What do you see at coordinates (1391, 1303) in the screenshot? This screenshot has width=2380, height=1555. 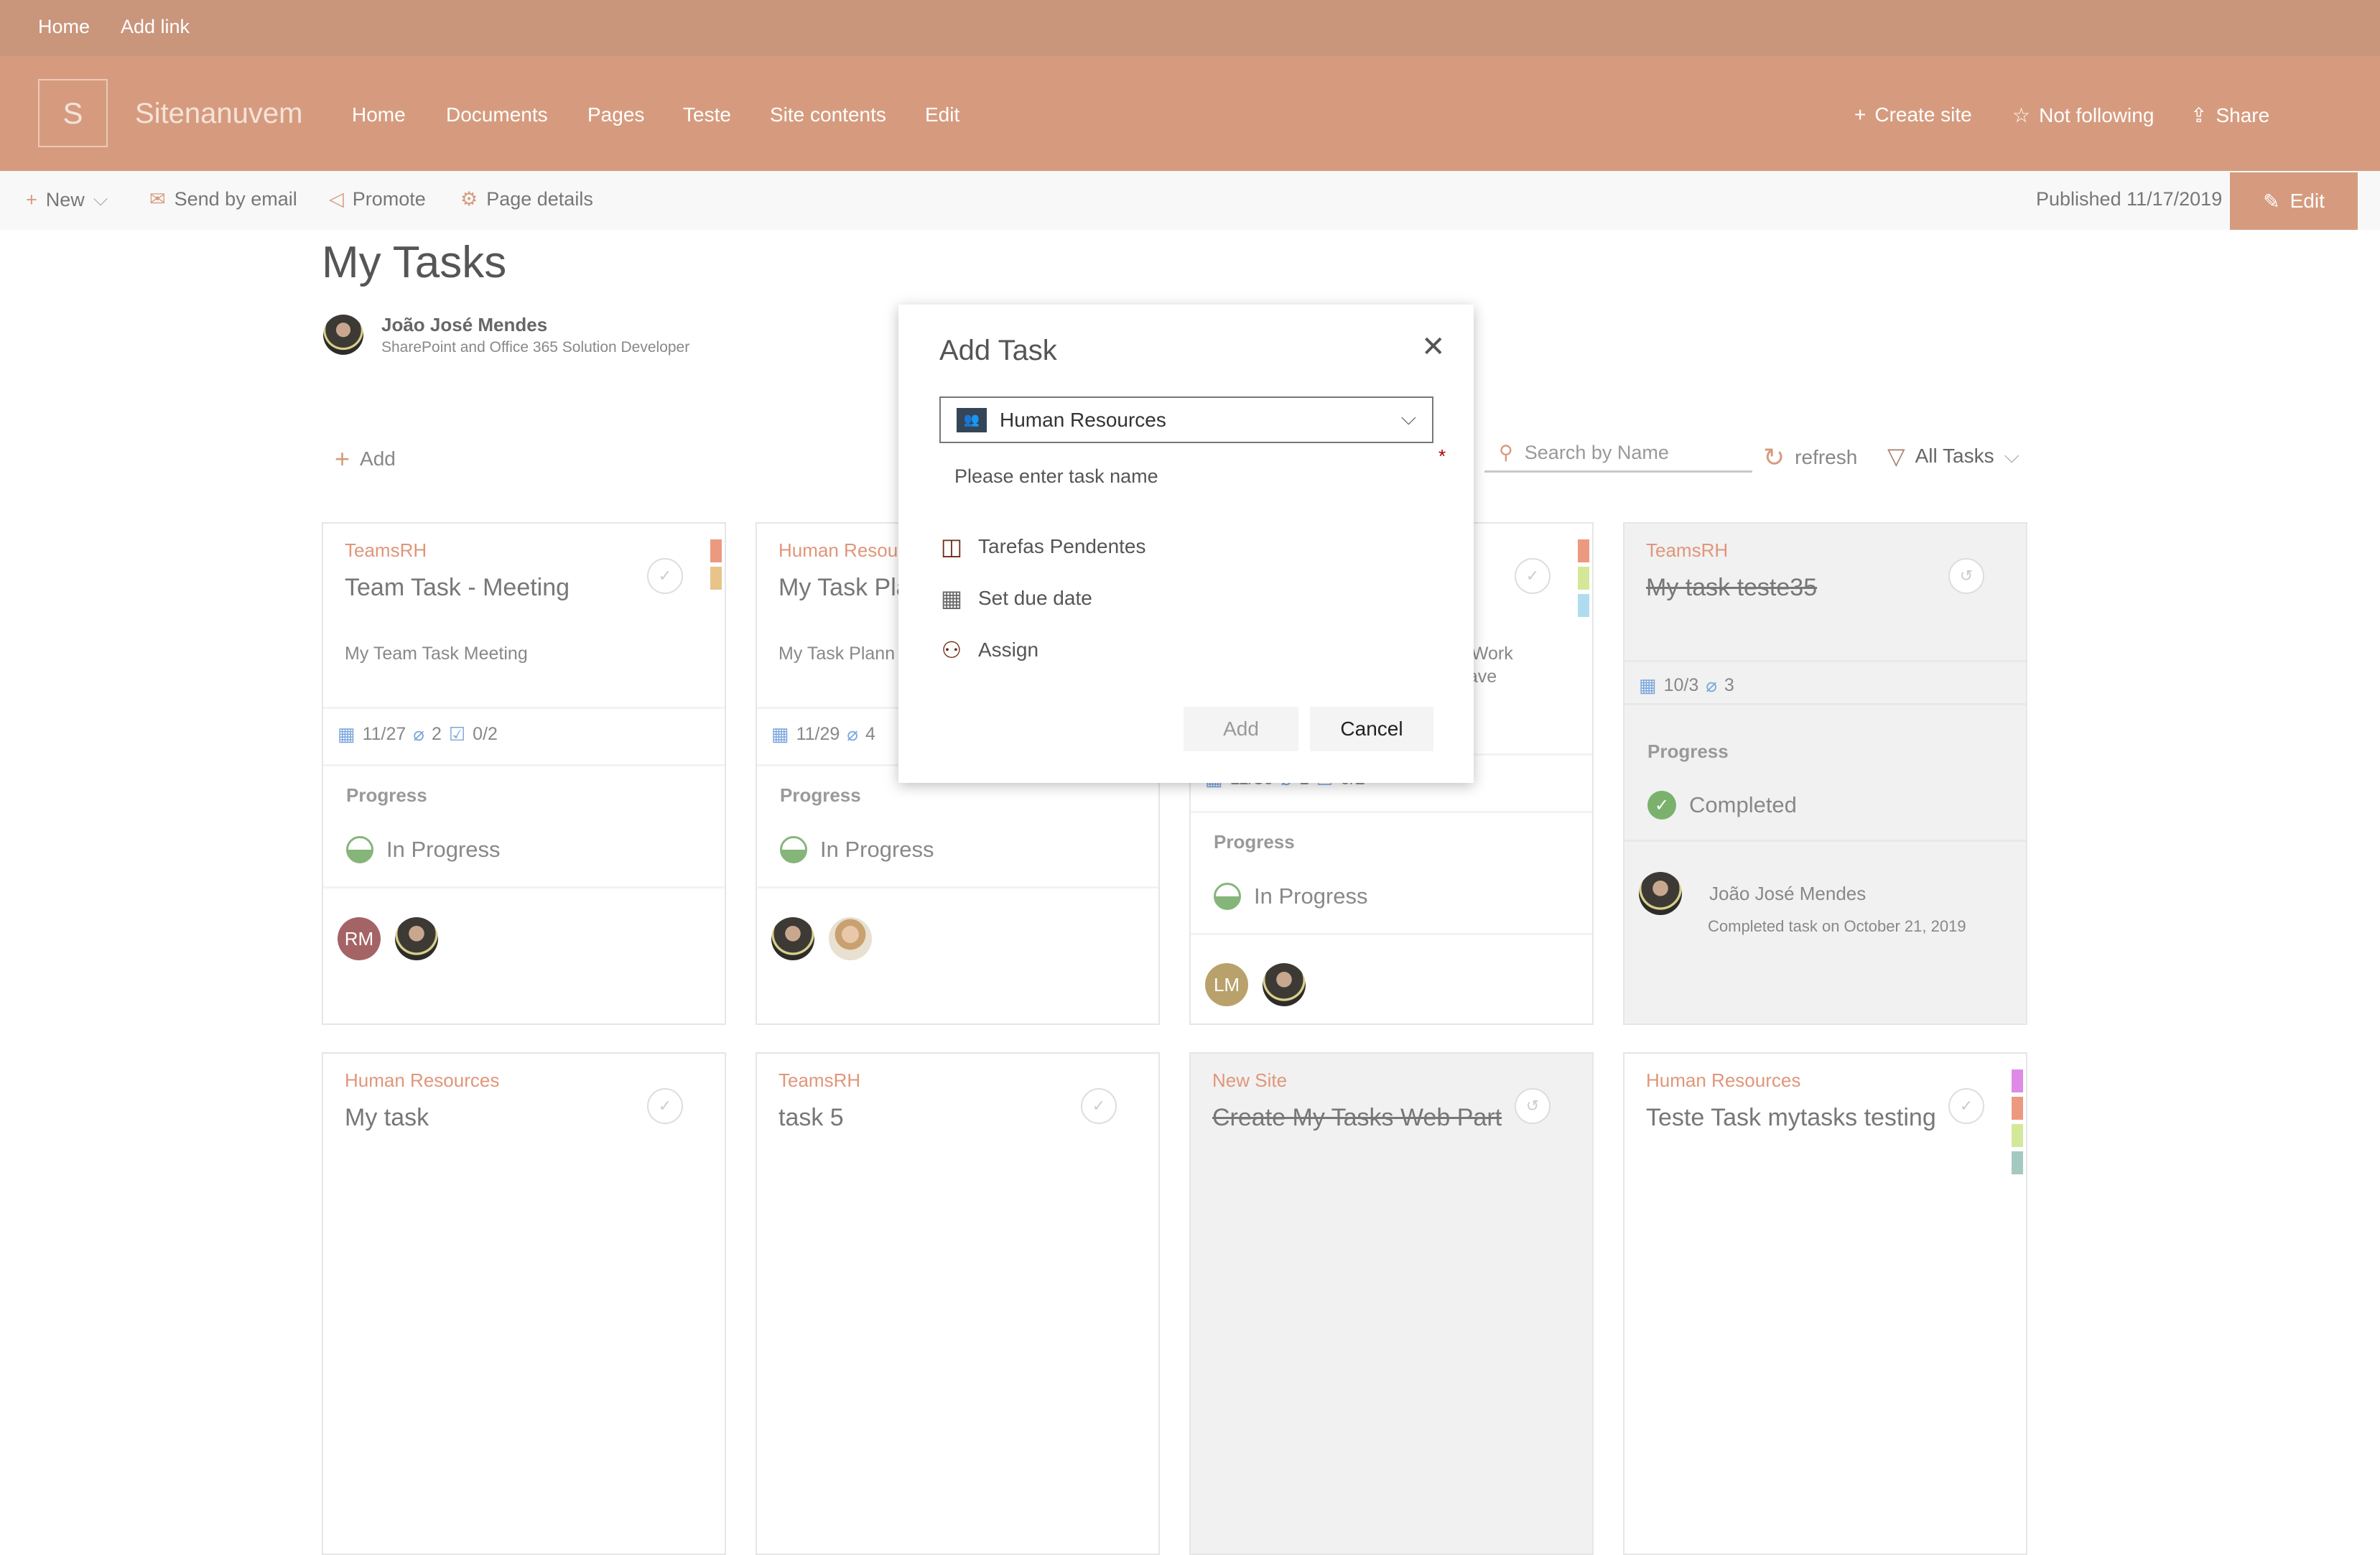 I see `task-card-completed: New Site Create My Tasks Web Part ↺` at bounding box center [1391, 1303].